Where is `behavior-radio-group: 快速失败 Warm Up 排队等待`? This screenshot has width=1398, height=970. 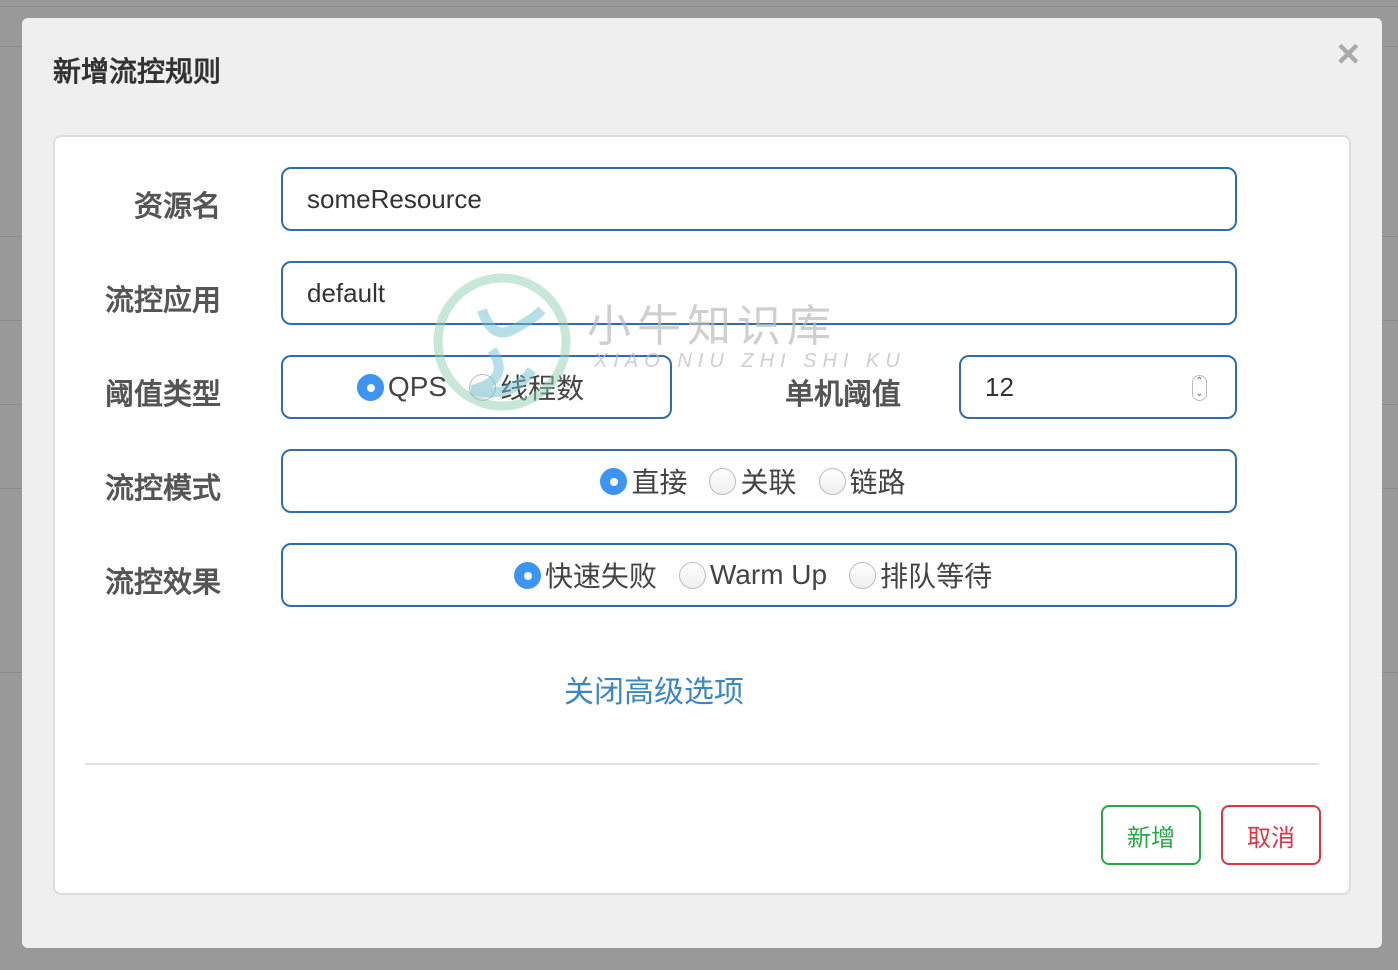 behavior-radio-group: 快速失败 Warm Up 排队等待 is located at coordinates (759, 575).